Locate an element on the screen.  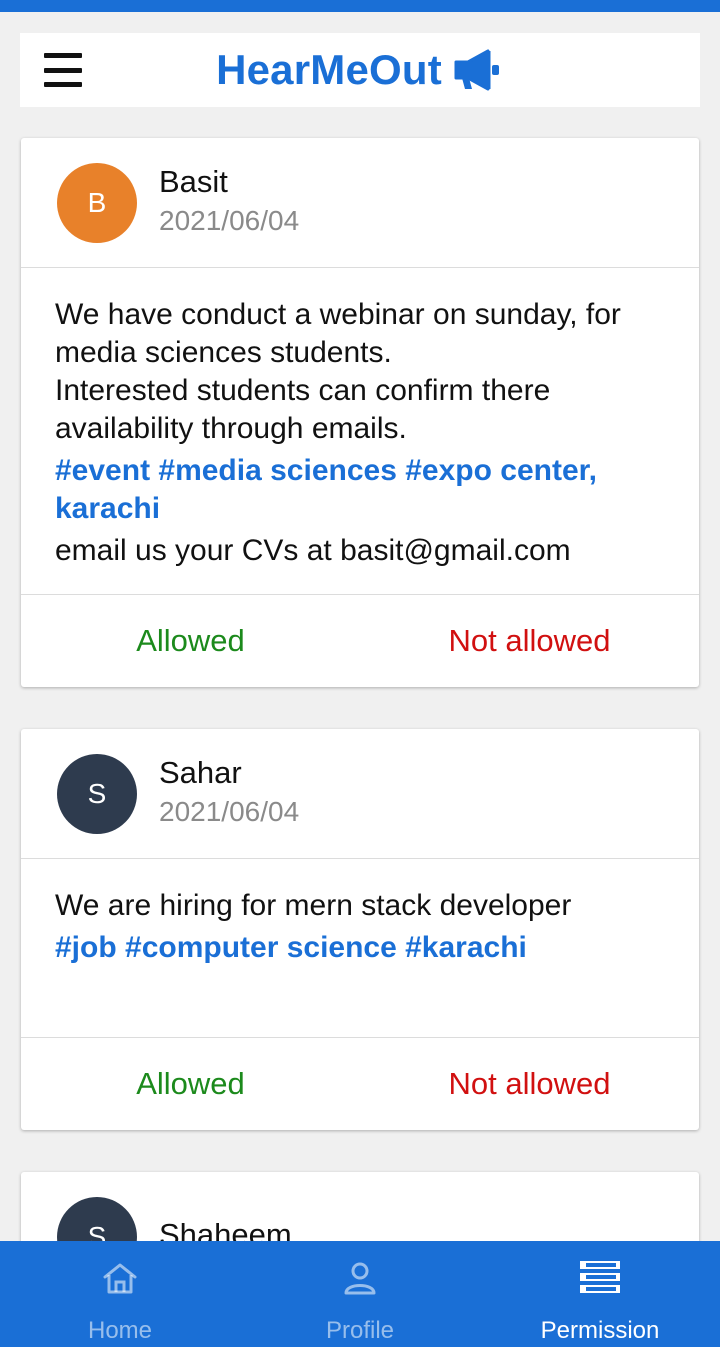
profile-icon is located at coordinates (360, 1278).